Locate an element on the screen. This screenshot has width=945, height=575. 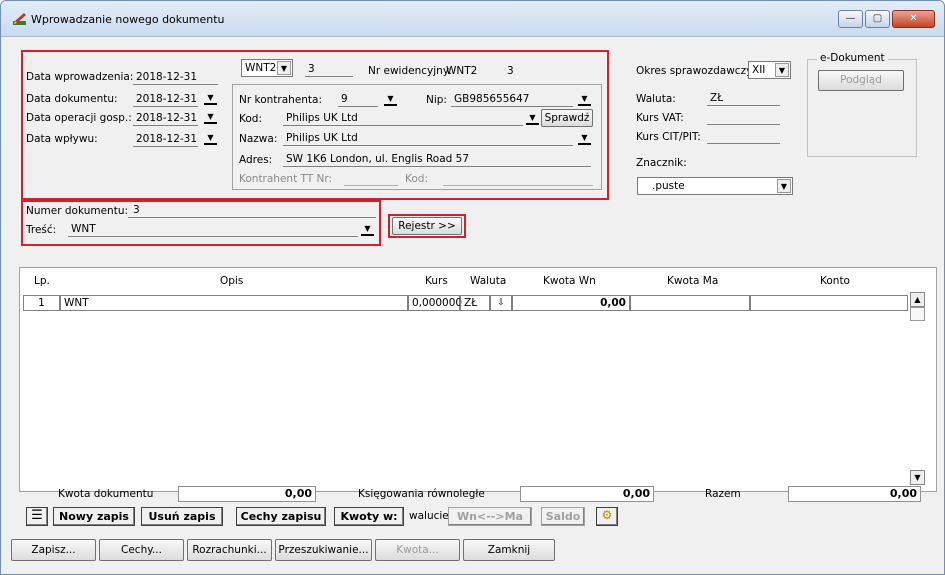
podglad-button: Podgląd is located at coordinates (861, 80).